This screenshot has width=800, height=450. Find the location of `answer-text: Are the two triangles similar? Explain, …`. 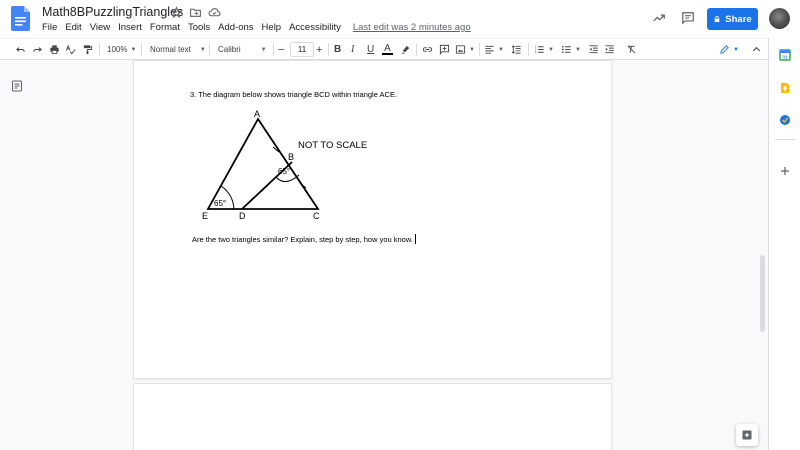

answer-text: Are the two triangles similar? Explain, … is located at coordinates (304, 239).